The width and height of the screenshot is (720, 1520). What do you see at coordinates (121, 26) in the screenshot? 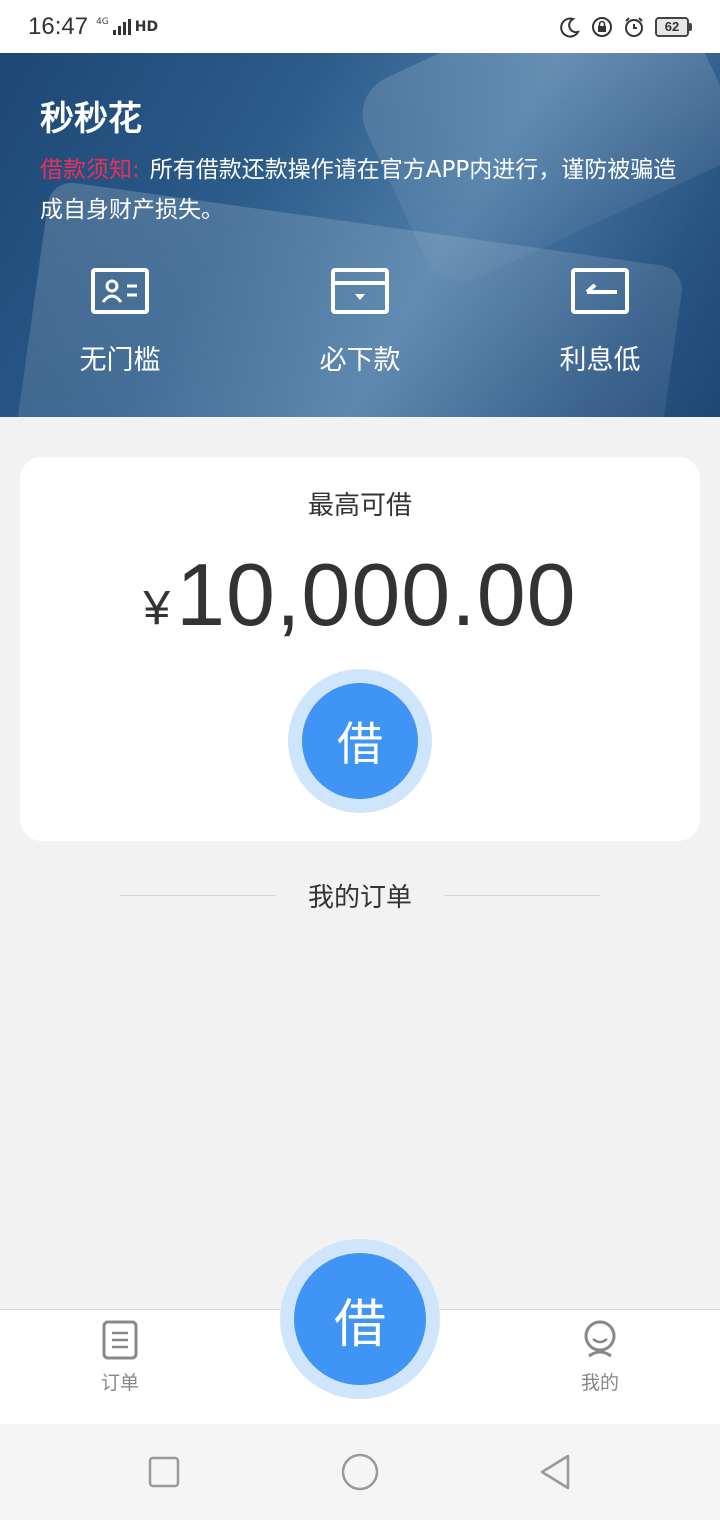
I see `signal-icon` at bounding box center [121, 26].